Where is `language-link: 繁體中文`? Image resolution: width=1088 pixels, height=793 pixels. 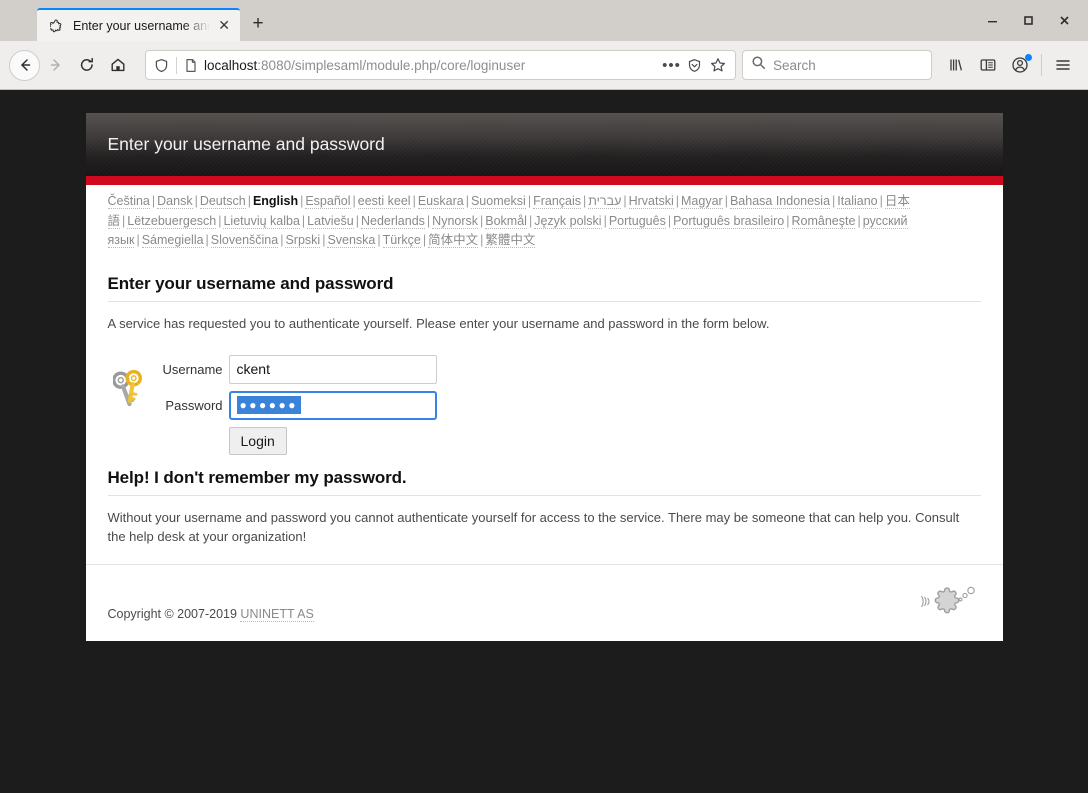
language-link: 繁體中文 is located at coordinates (510, 241).